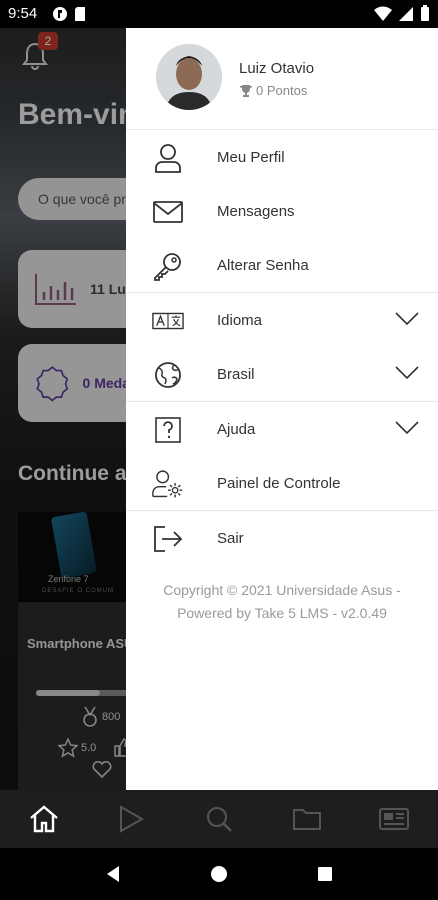  I want to click on app-notification-icon, so click(60, 14).